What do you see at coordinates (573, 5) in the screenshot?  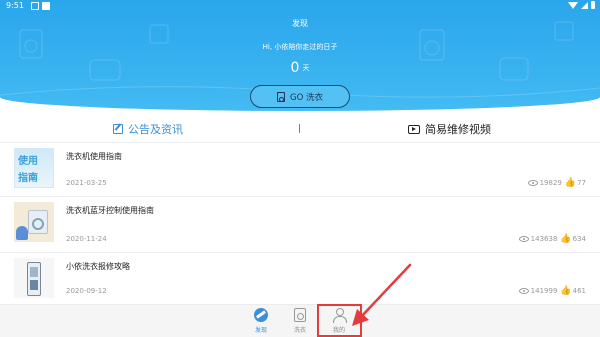 I see `wifi-icon` at bounding box center [573, 5].